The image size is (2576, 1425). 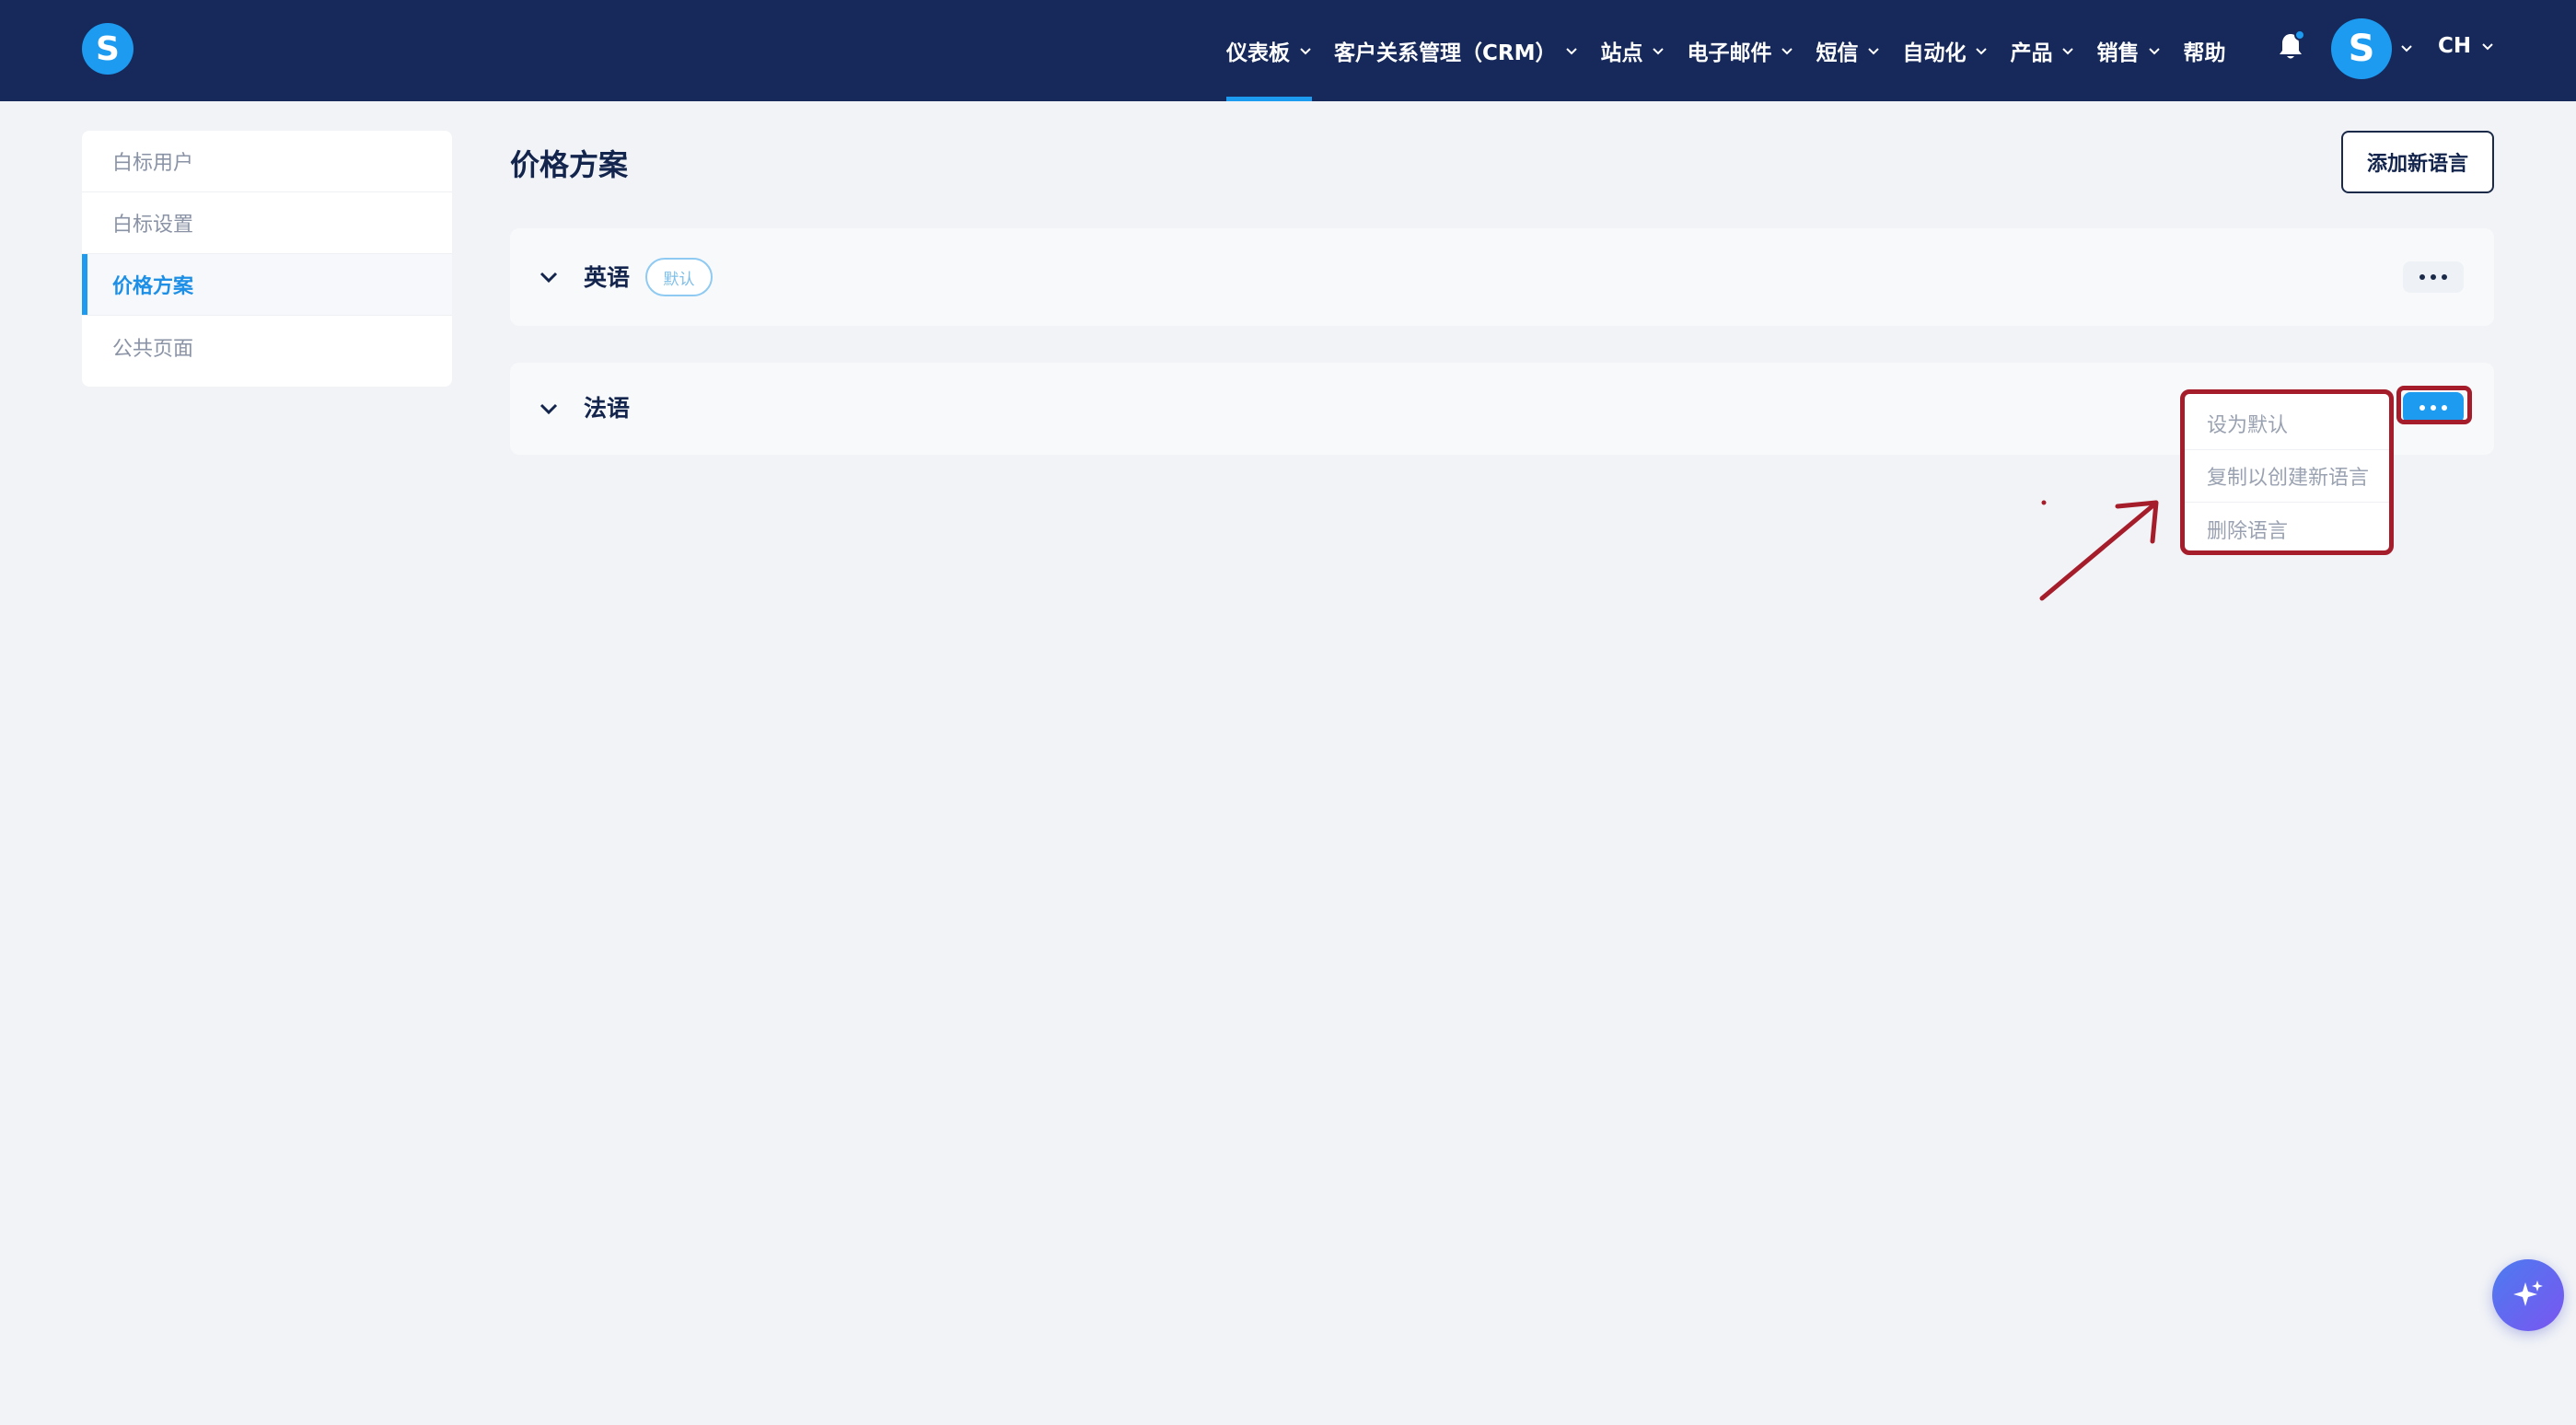 I want to click on language-switcher: CH, so click(x=2466, y=46).